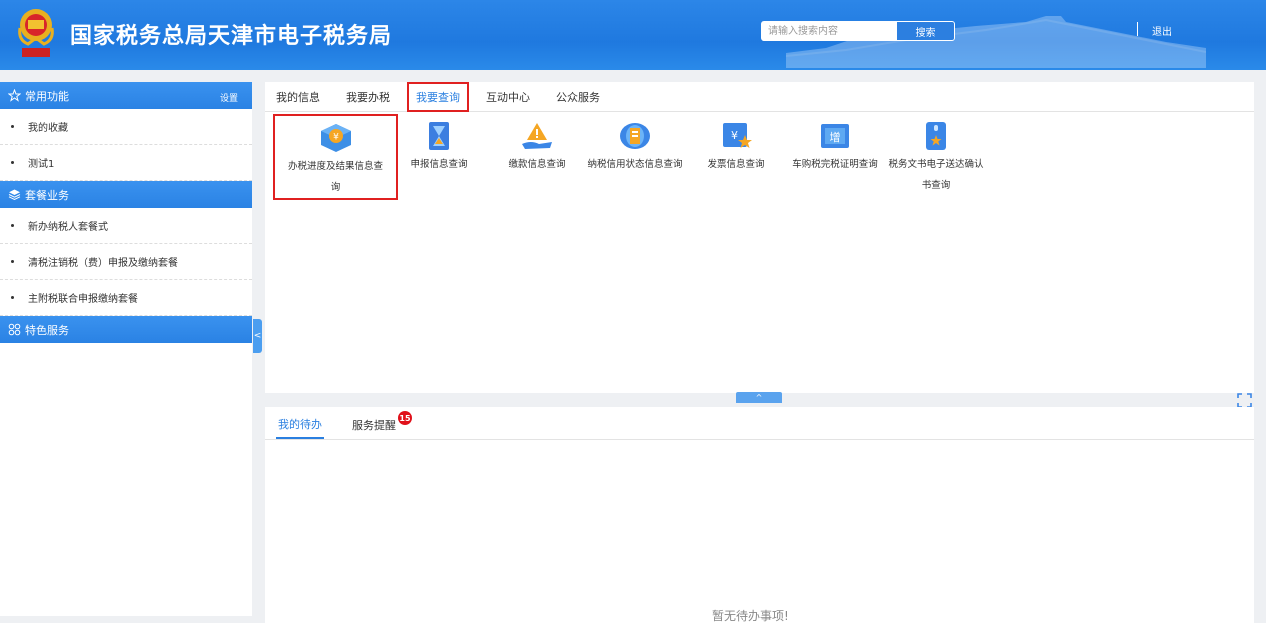 This screenshot has width=1266, height=623. I want to click on tab-service-reminder: 服务提醒 15, so click(381, 425).